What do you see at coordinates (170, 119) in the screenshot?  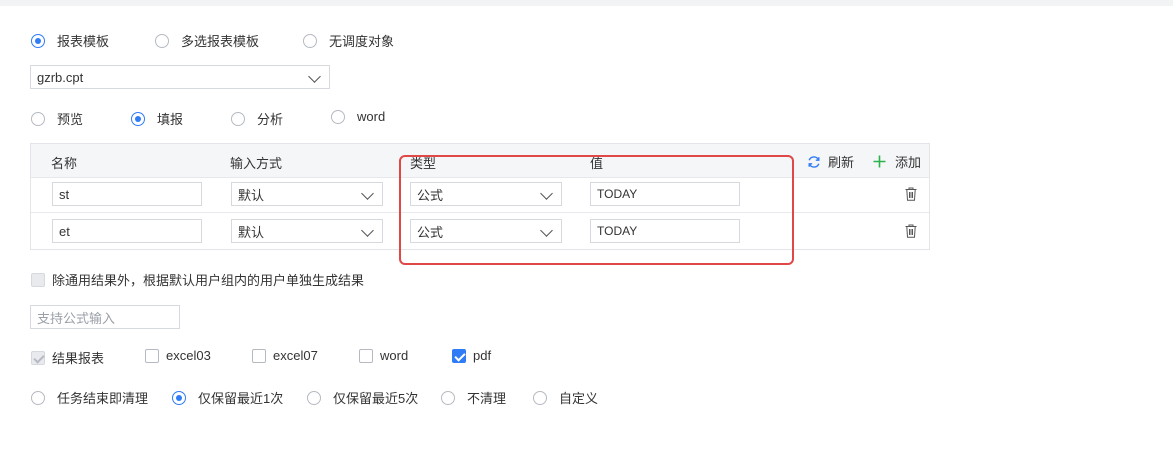 I see `radio-label: 填报` at bounding box center [170, 119].